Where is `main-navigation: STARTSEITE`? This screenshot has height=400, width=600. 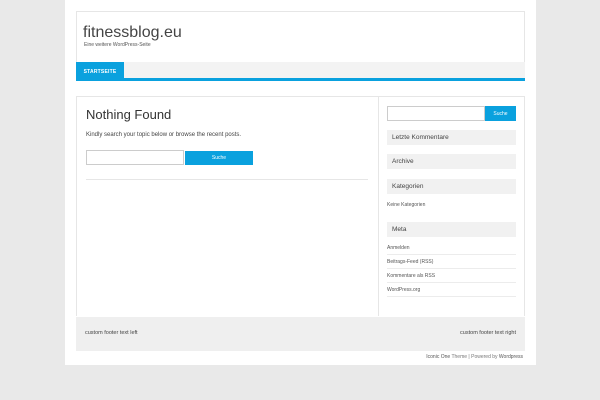 main-navigation: STARTSEITE is located at coordinates (300, 71).